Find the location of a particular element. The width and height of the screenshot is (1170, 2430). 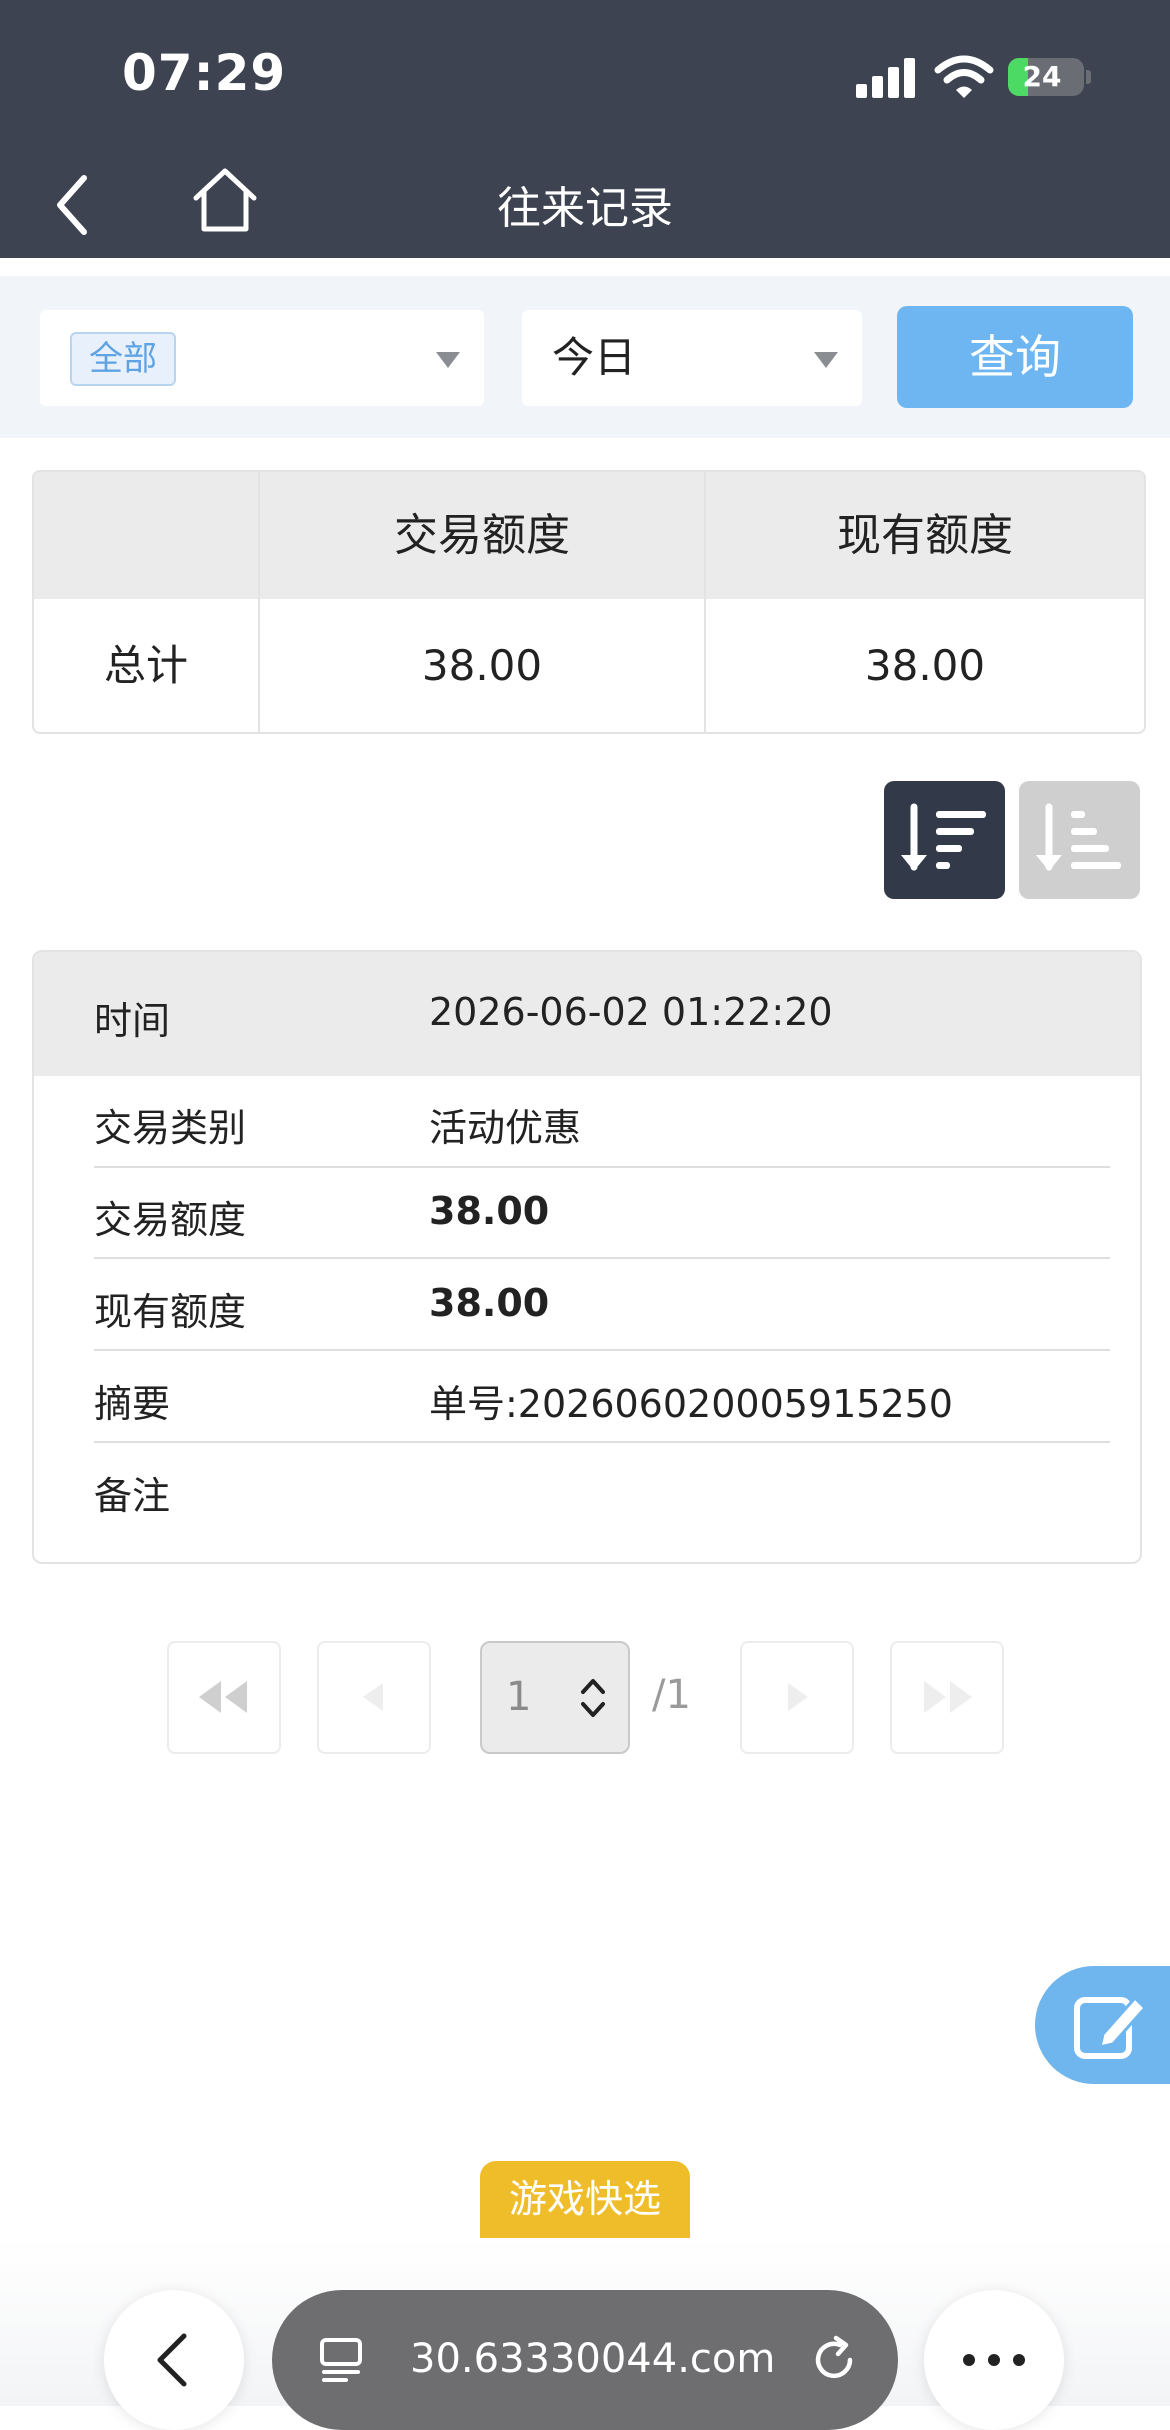

filter-bar: 全部 今日 查询 is located at coordinates (585, 357).